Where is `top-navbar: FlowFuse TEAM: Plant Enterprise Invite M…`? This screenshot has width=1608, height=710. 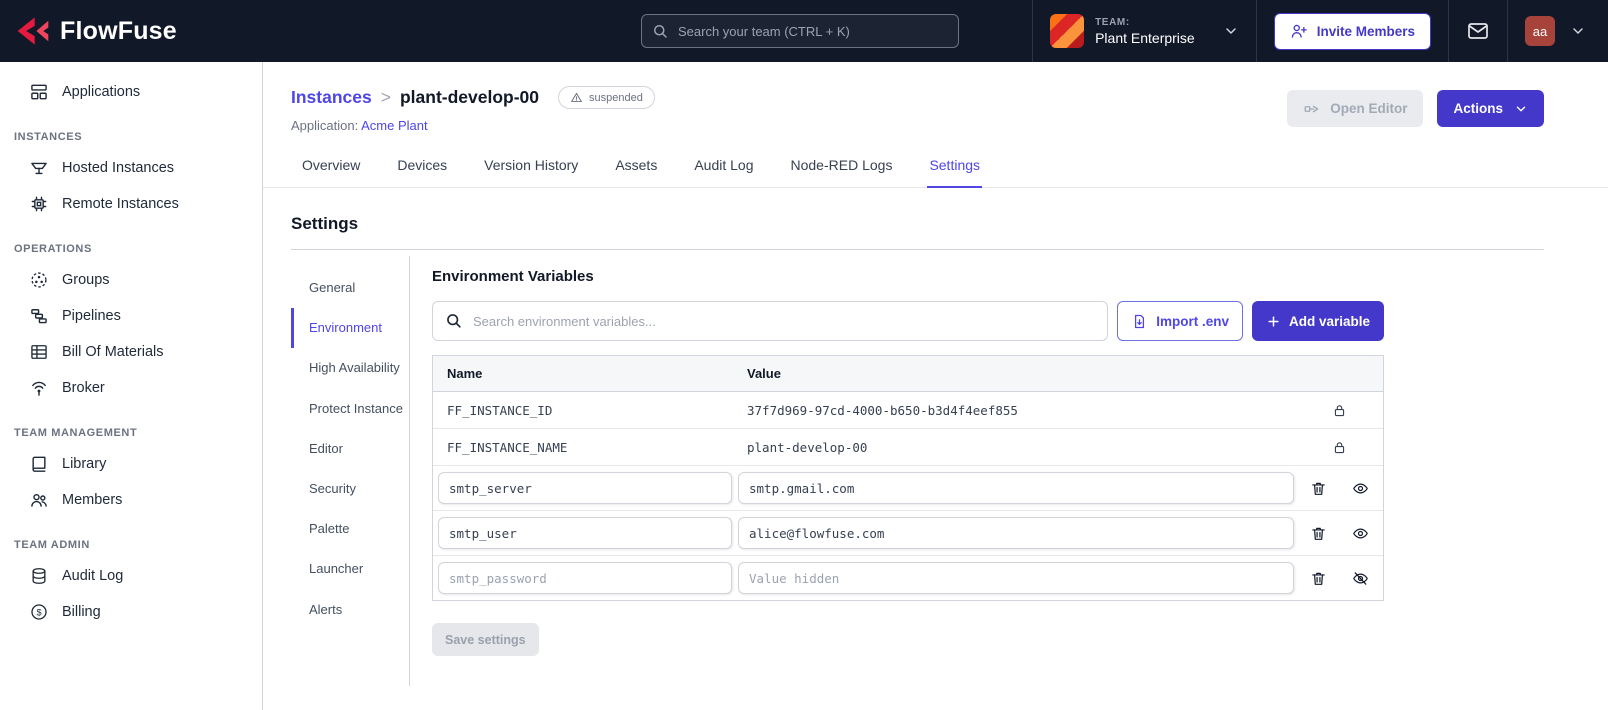
top-navbar: FlowFuse TEAM: Plant Enterprise Invite M… is located at coordinates (804, 31).